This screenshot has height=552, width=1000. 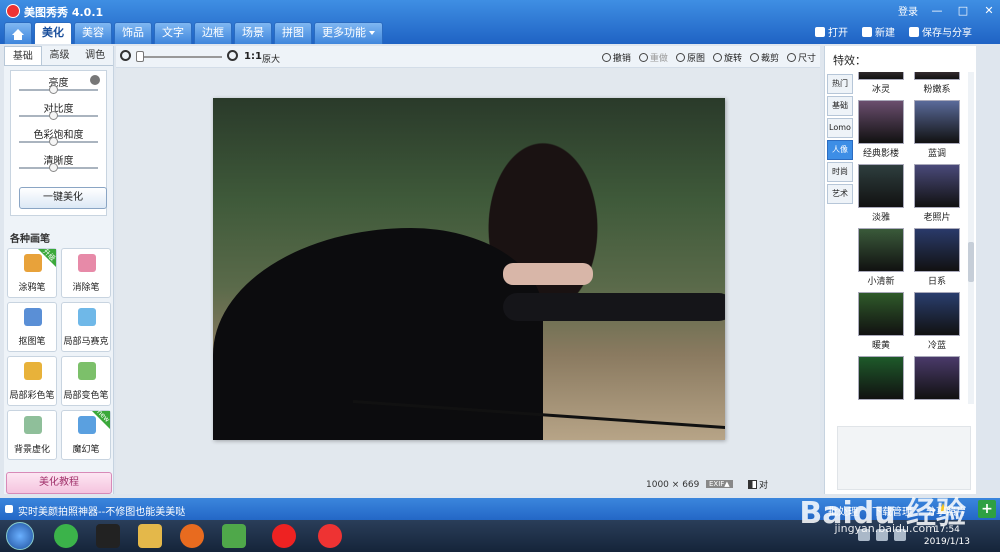 What do you see at coordinates (971, 238) in the screenshot?
I see `effects-scrollbar` at bounding box center [971, 238].